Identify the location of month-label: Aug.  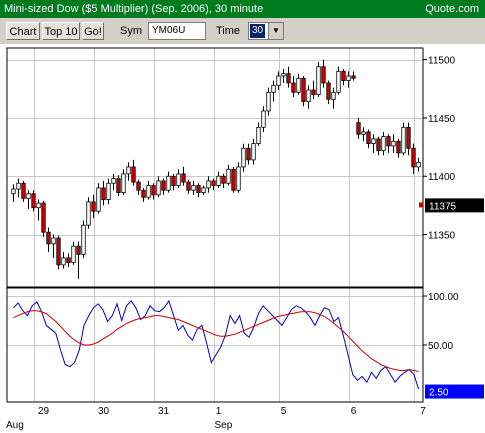
(15, 425).